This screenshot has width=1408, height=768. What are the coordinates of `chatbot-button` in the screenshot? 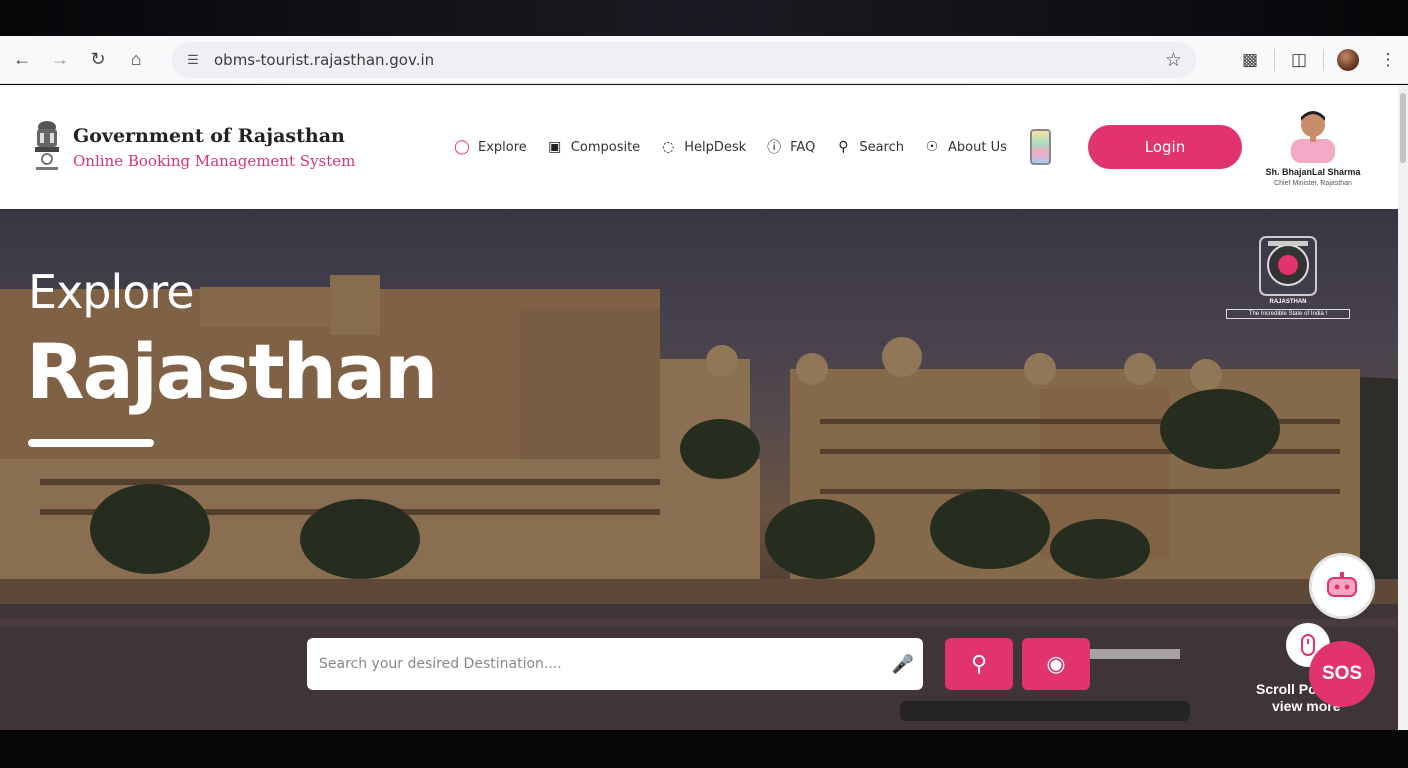 It's located at (1342, 586).